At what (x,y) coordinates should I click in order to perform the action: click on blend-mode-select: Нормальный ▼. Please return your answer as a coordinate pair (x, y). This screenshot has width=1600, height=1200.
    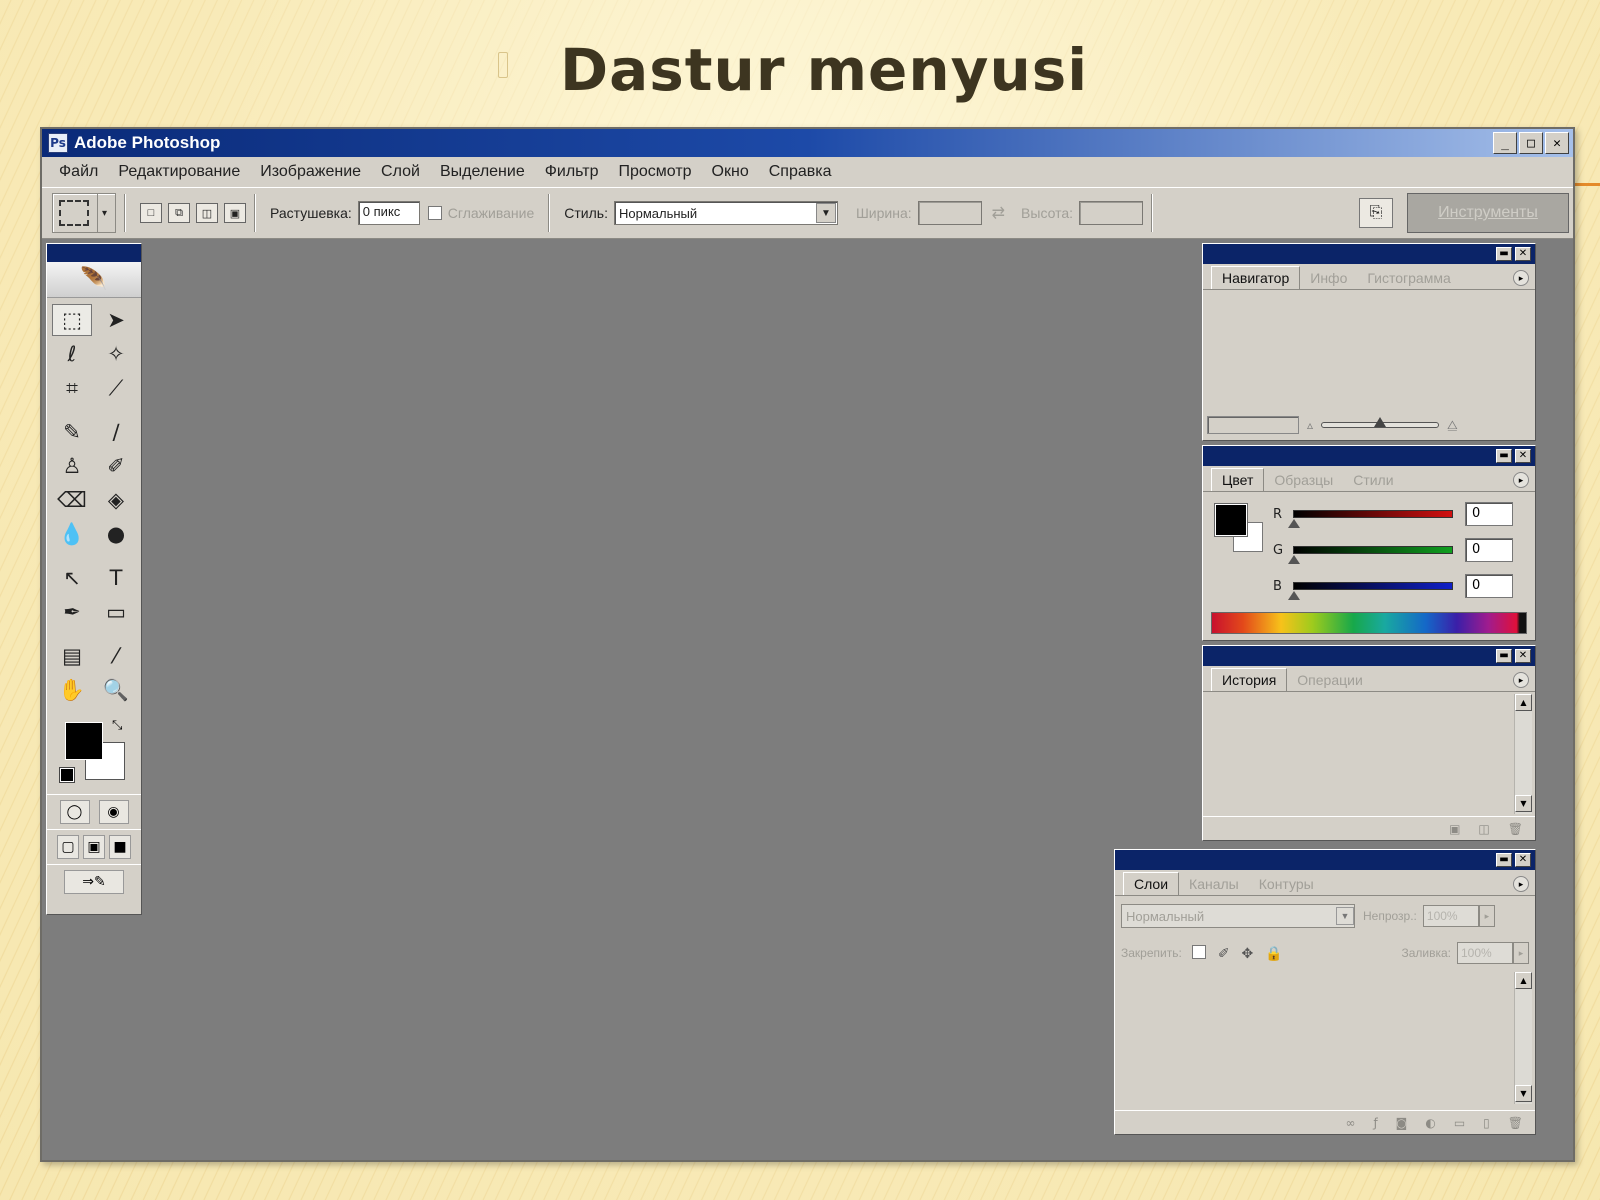
    Looking at the image, I should click on (1238, 916).